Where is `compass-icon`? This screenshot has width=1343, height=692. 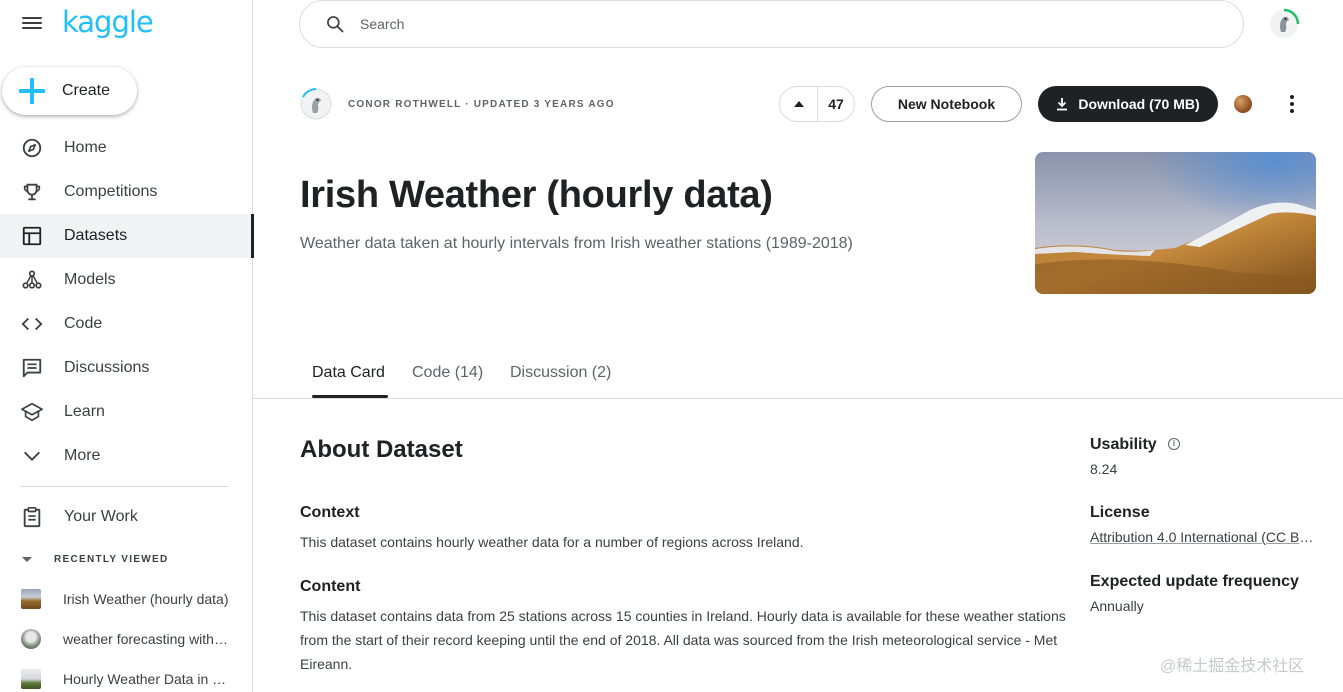
compass-icon is located at coordinates (32, 148).